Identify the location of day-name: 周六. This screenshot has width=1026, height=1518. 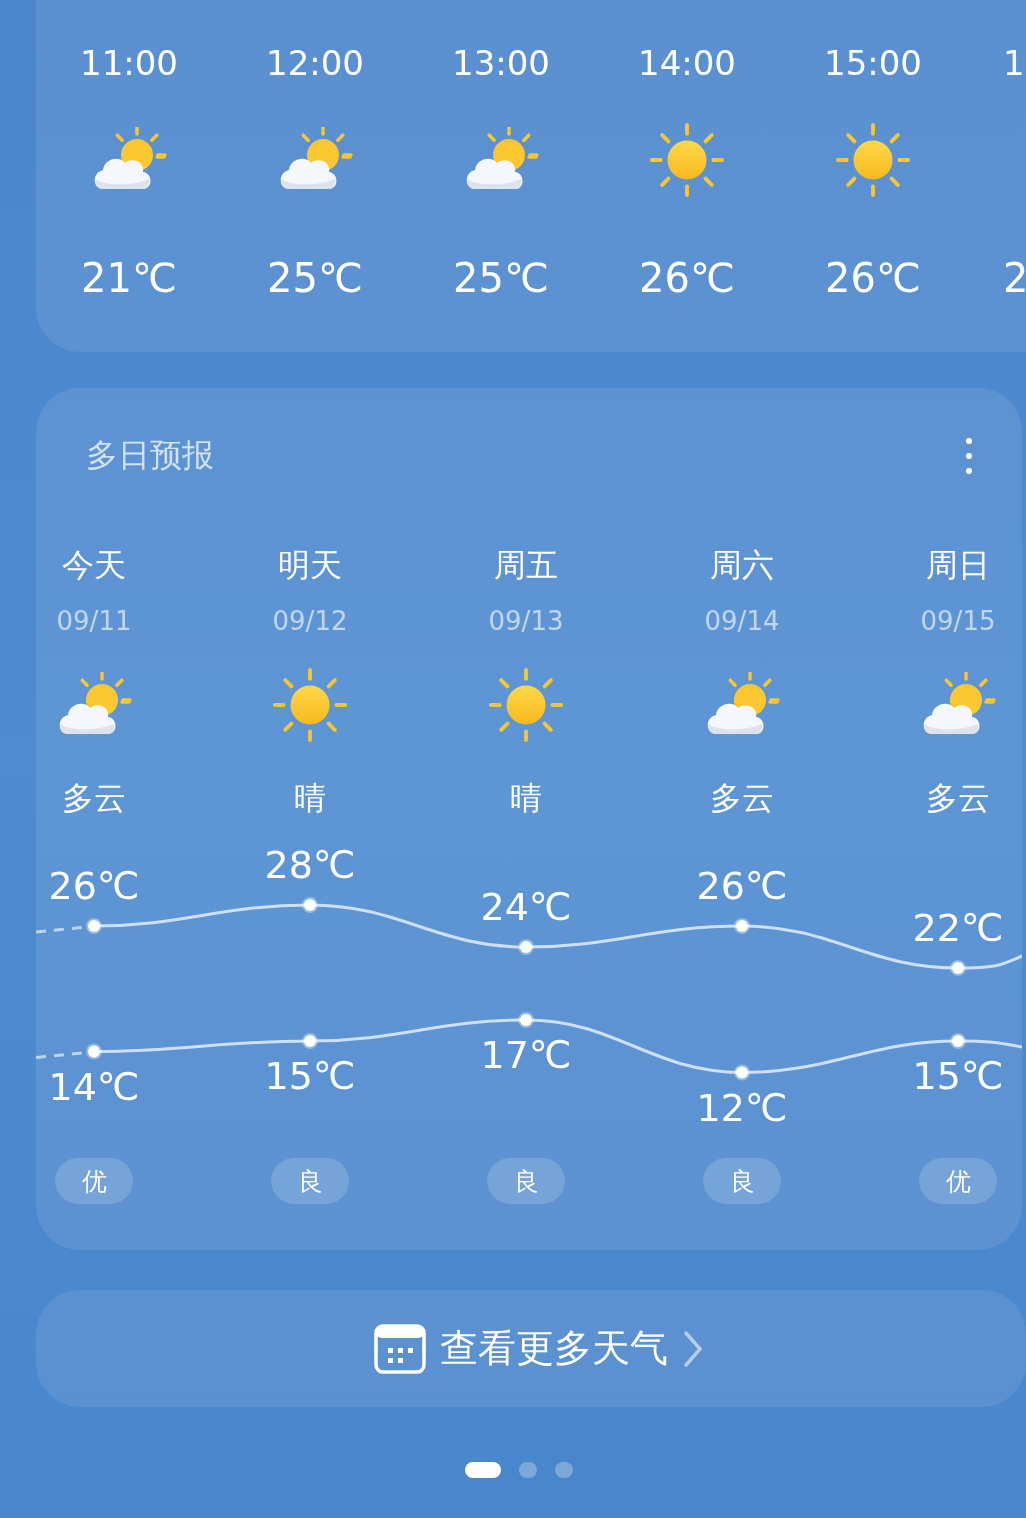
(742, 565).